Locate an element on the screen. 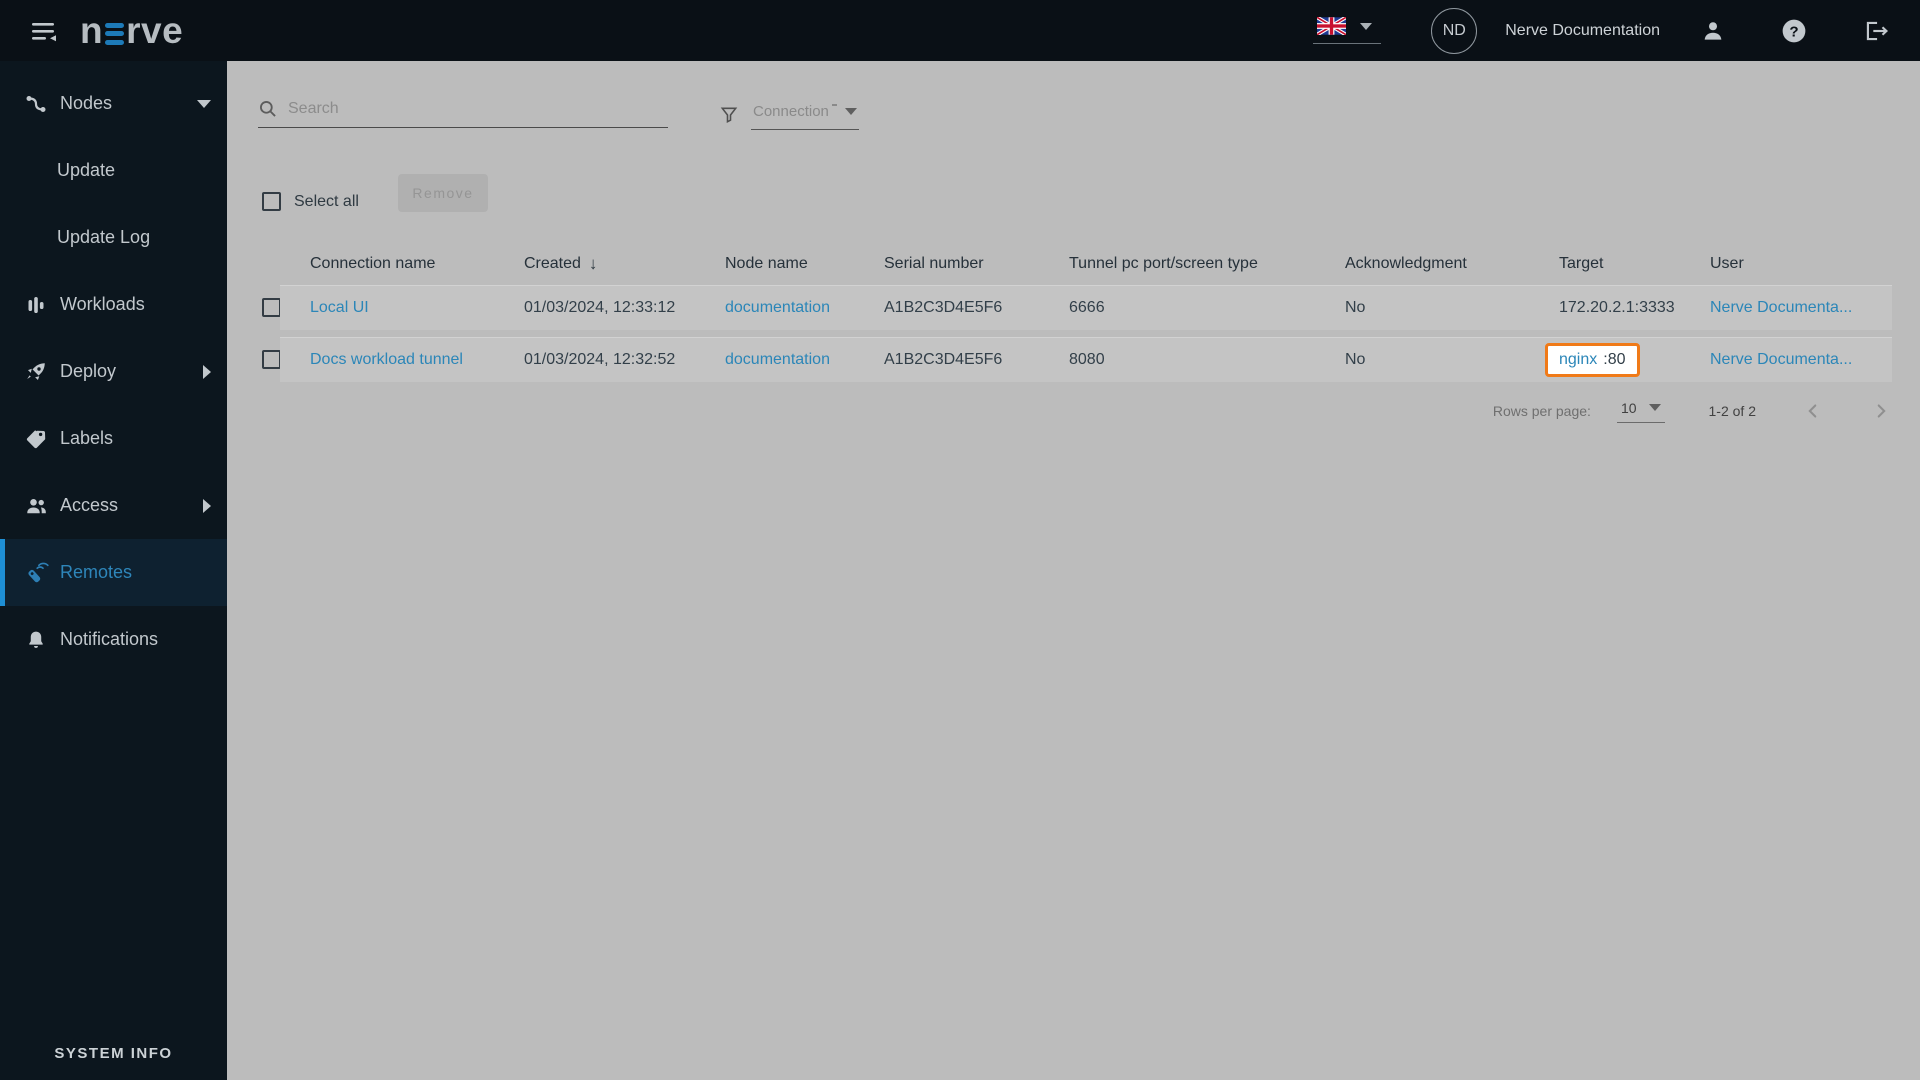  logo-text-rve: rve is located at coordinates (155, 30).